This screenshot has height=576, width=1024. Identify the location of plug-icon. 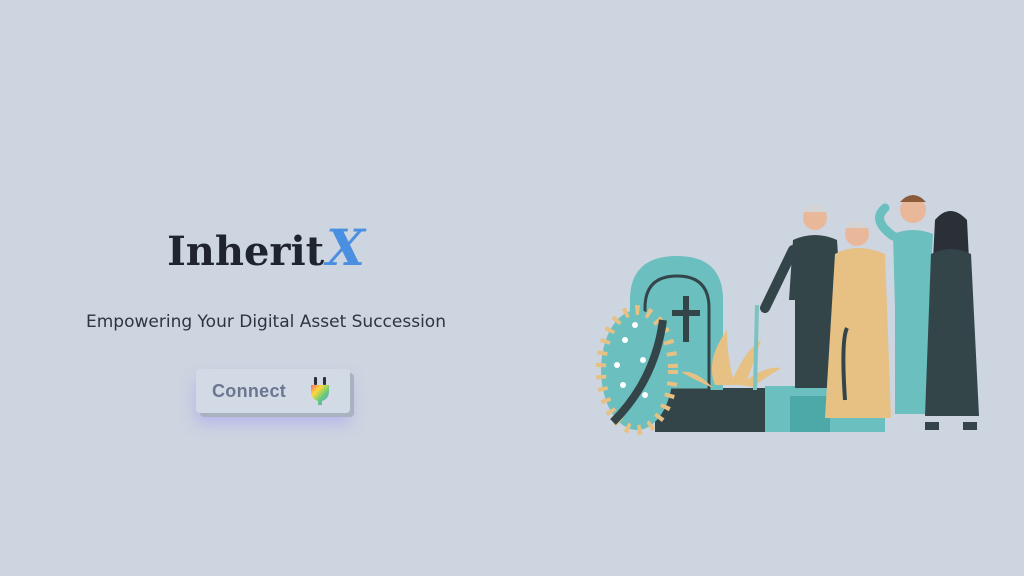
(320, 391).